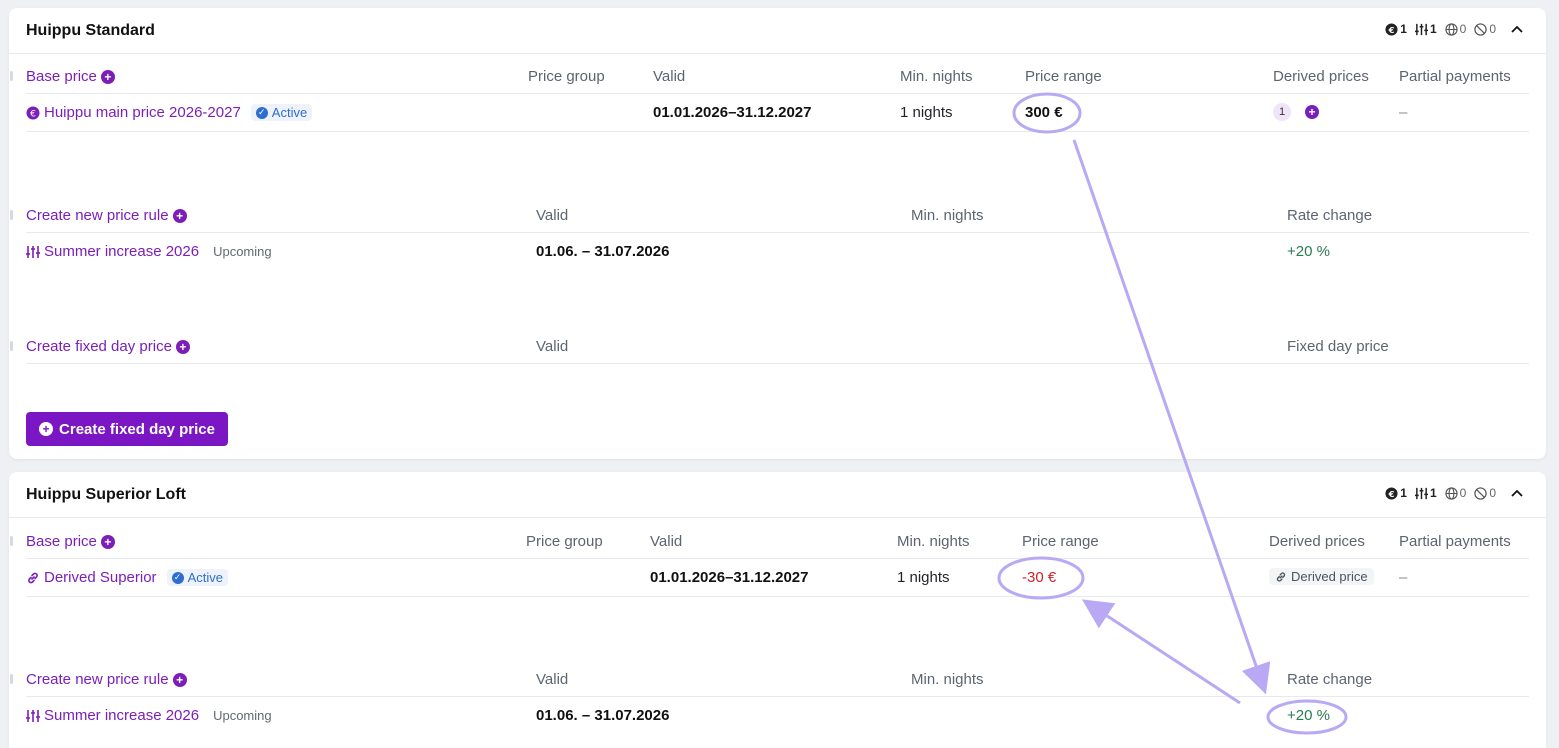  I want to click on create-fixed-day-price-button: + Create fixed day price, so click(127, 429).